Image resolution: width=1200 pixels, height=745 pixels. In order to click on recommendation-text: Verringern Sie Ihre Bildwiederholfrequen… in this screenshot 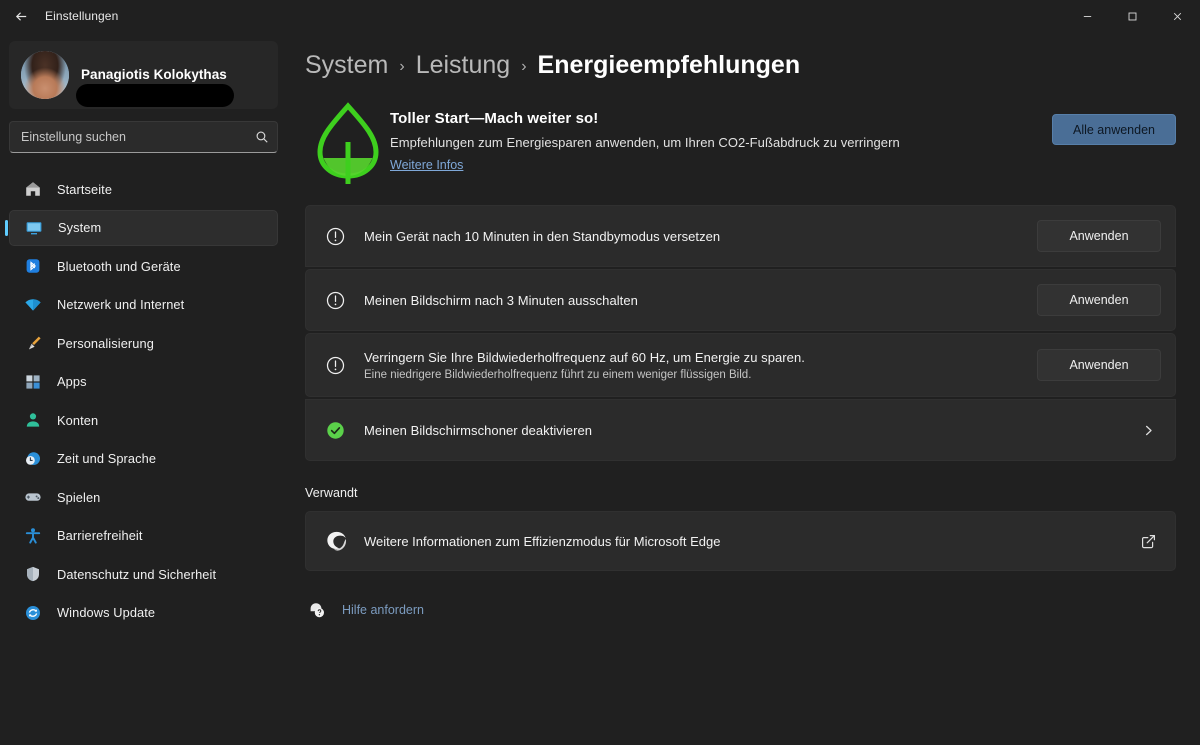, I will do `click(700, 365)`.